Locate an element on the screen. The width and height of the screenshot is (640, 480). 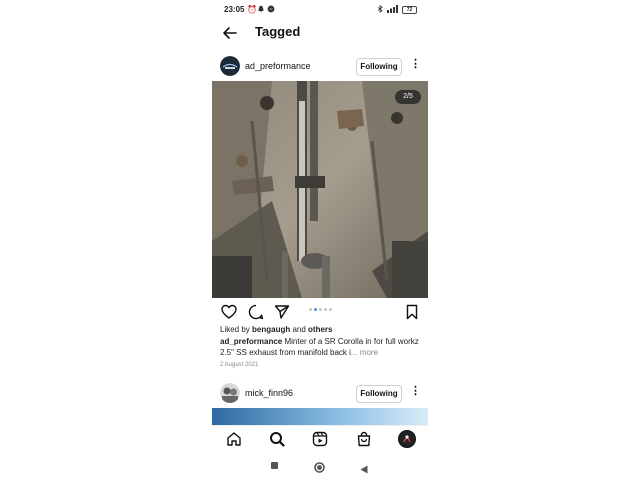
arrow-left-icon is located at coordinates (230, 33).